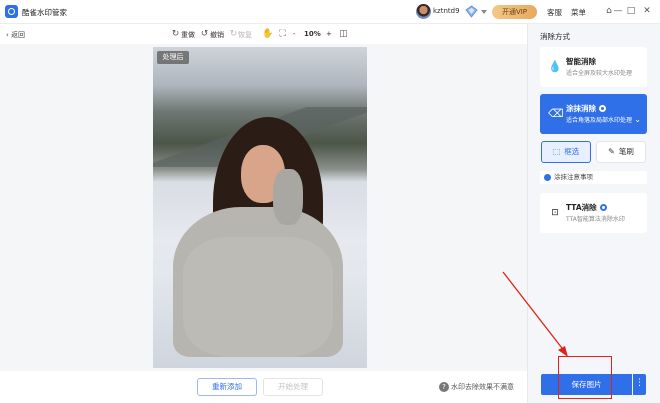  What do you see at coordinates (312, 34) in the screenshot?
I see `zoom-level: 10%` at bounding box center [312, 34].